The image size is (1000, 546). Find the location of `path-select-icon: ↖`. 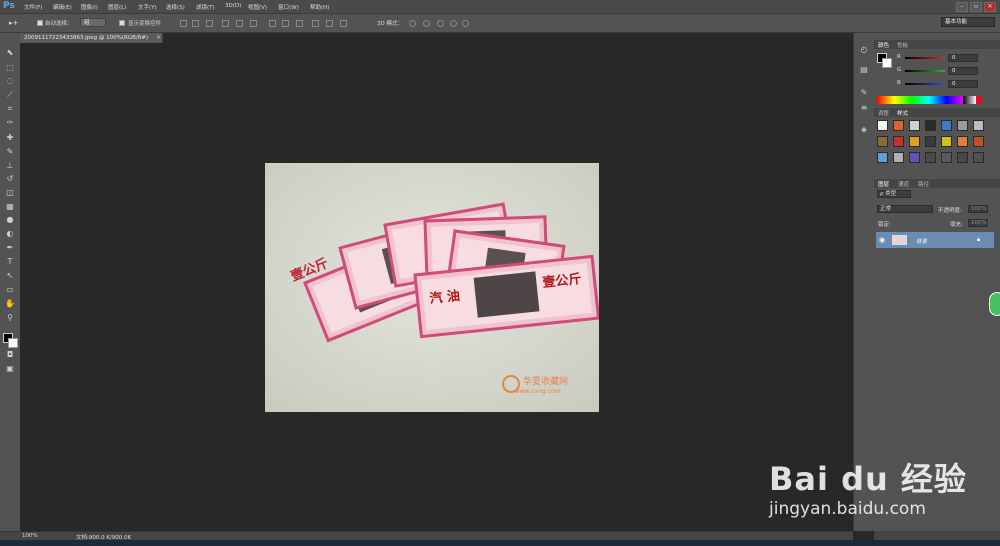

path-select-icon: ↖ is located at coordinates (10, 276).